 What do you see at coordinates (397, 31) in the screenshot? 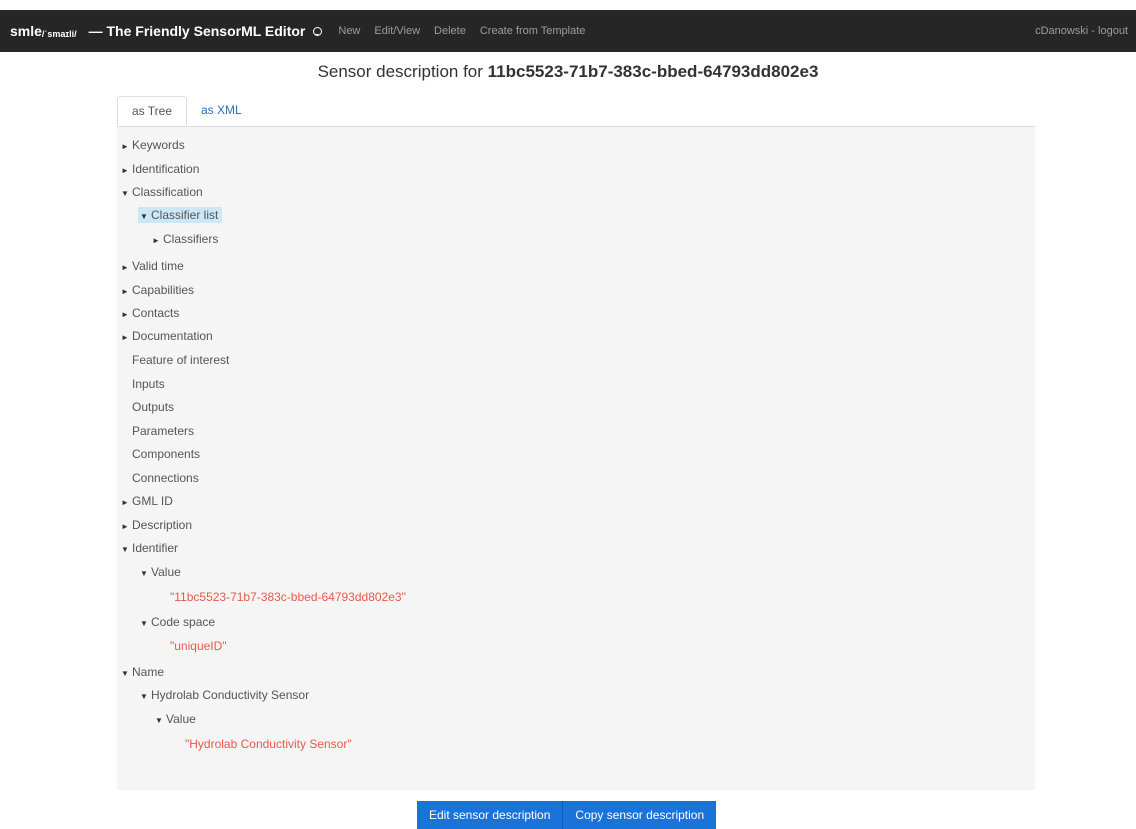
I see `nav-edit-view-link: Edit/View` at bounding box center [397, 31].